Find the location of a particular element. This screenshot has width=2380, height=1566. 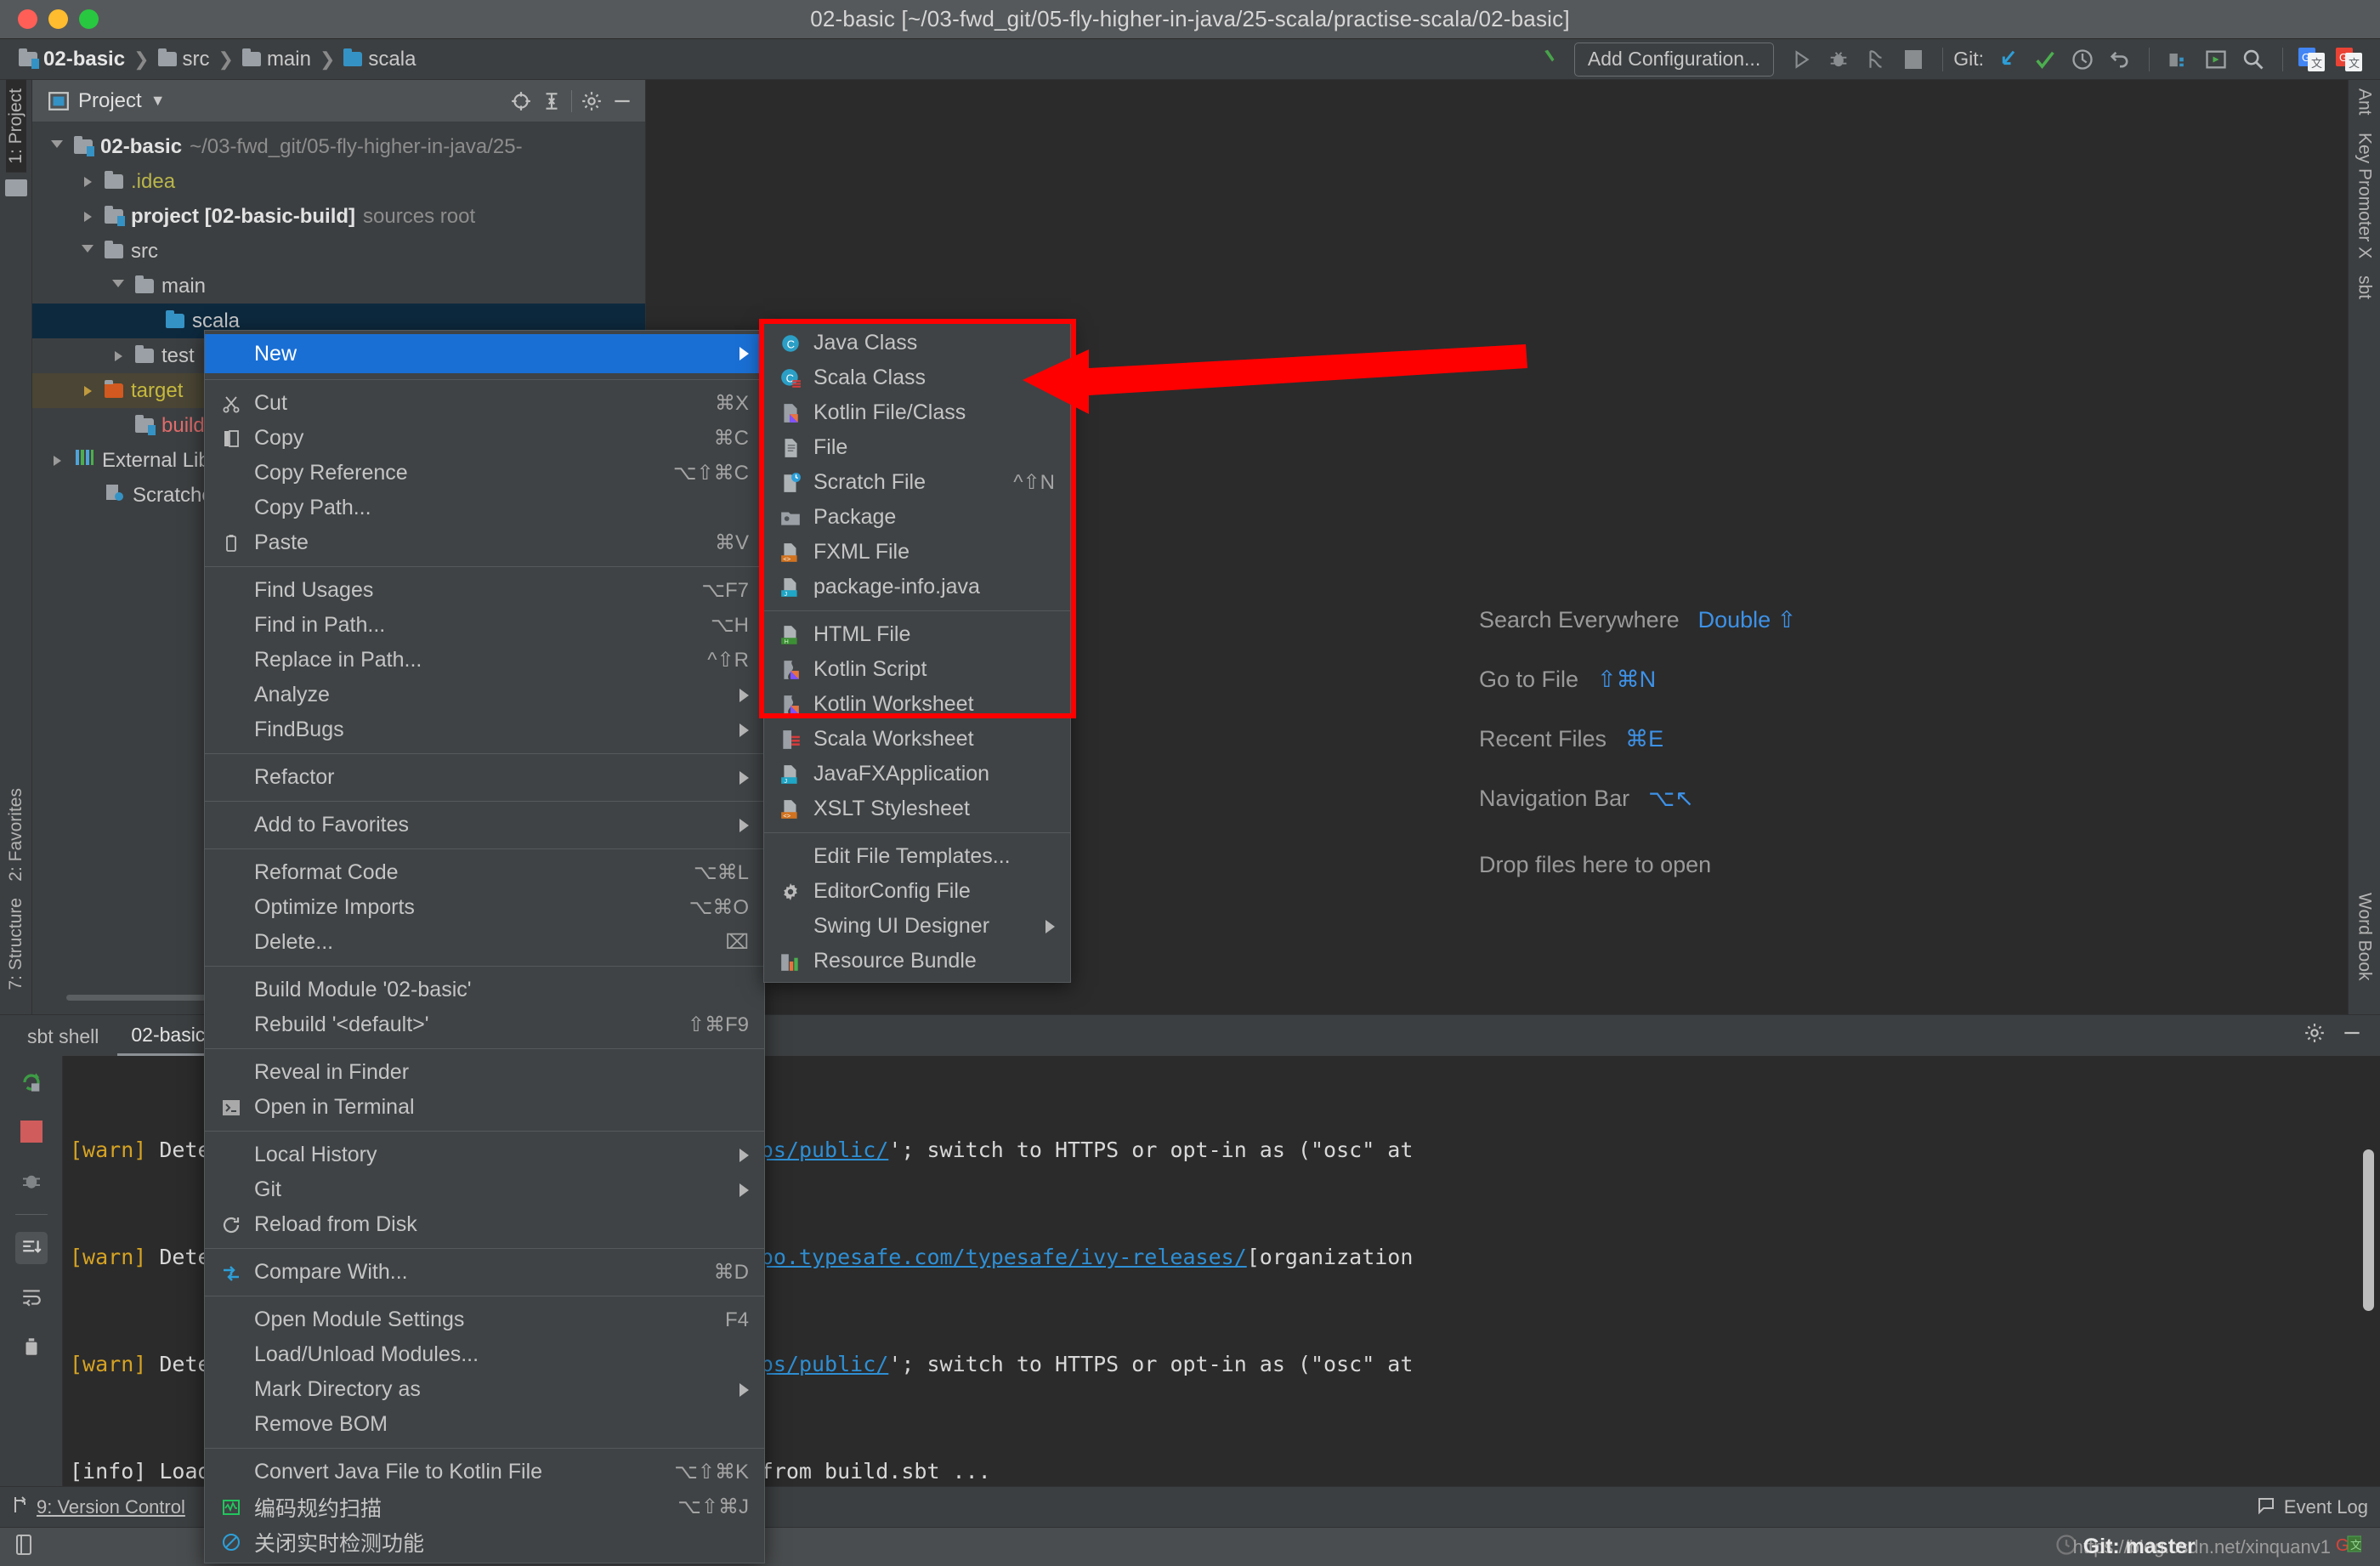

sidebar-item-ant: Ant is located at coordinates (2364, 102).